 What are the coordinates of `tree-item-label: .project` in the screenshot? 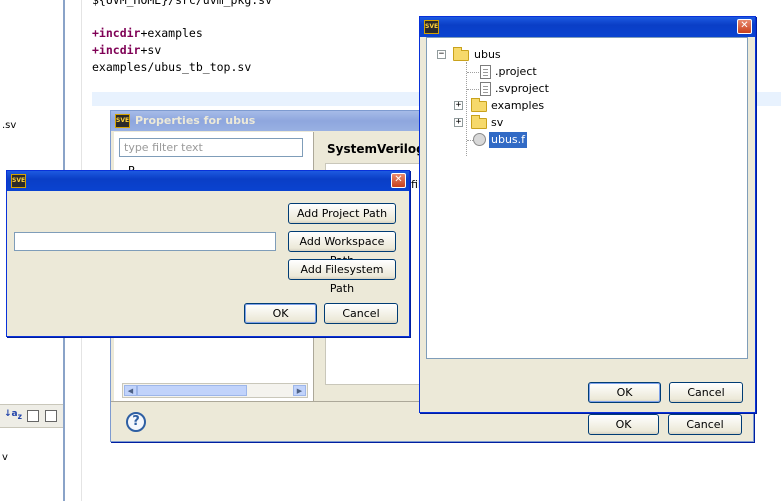 It's located at (516, 71).